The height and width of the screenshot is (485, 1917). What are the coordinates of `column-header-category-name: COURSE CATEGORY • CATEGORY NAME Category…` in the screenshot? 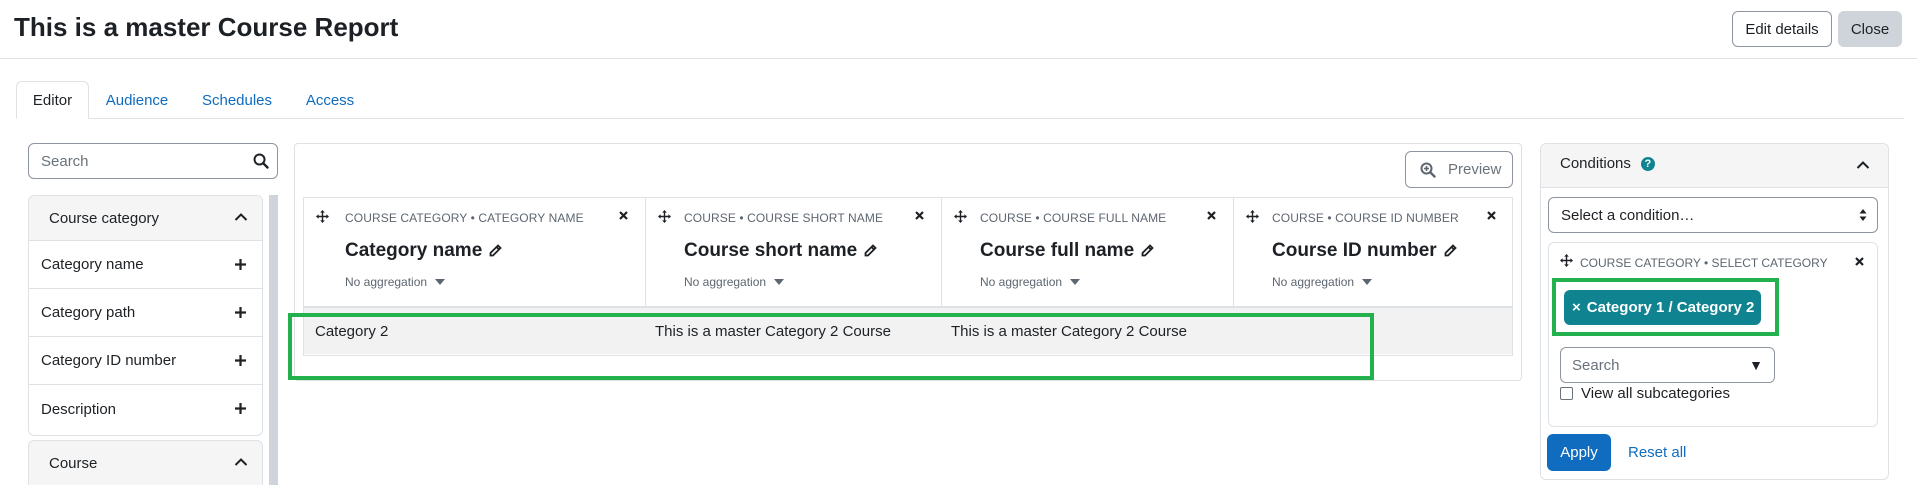 It's located at (475, 252).